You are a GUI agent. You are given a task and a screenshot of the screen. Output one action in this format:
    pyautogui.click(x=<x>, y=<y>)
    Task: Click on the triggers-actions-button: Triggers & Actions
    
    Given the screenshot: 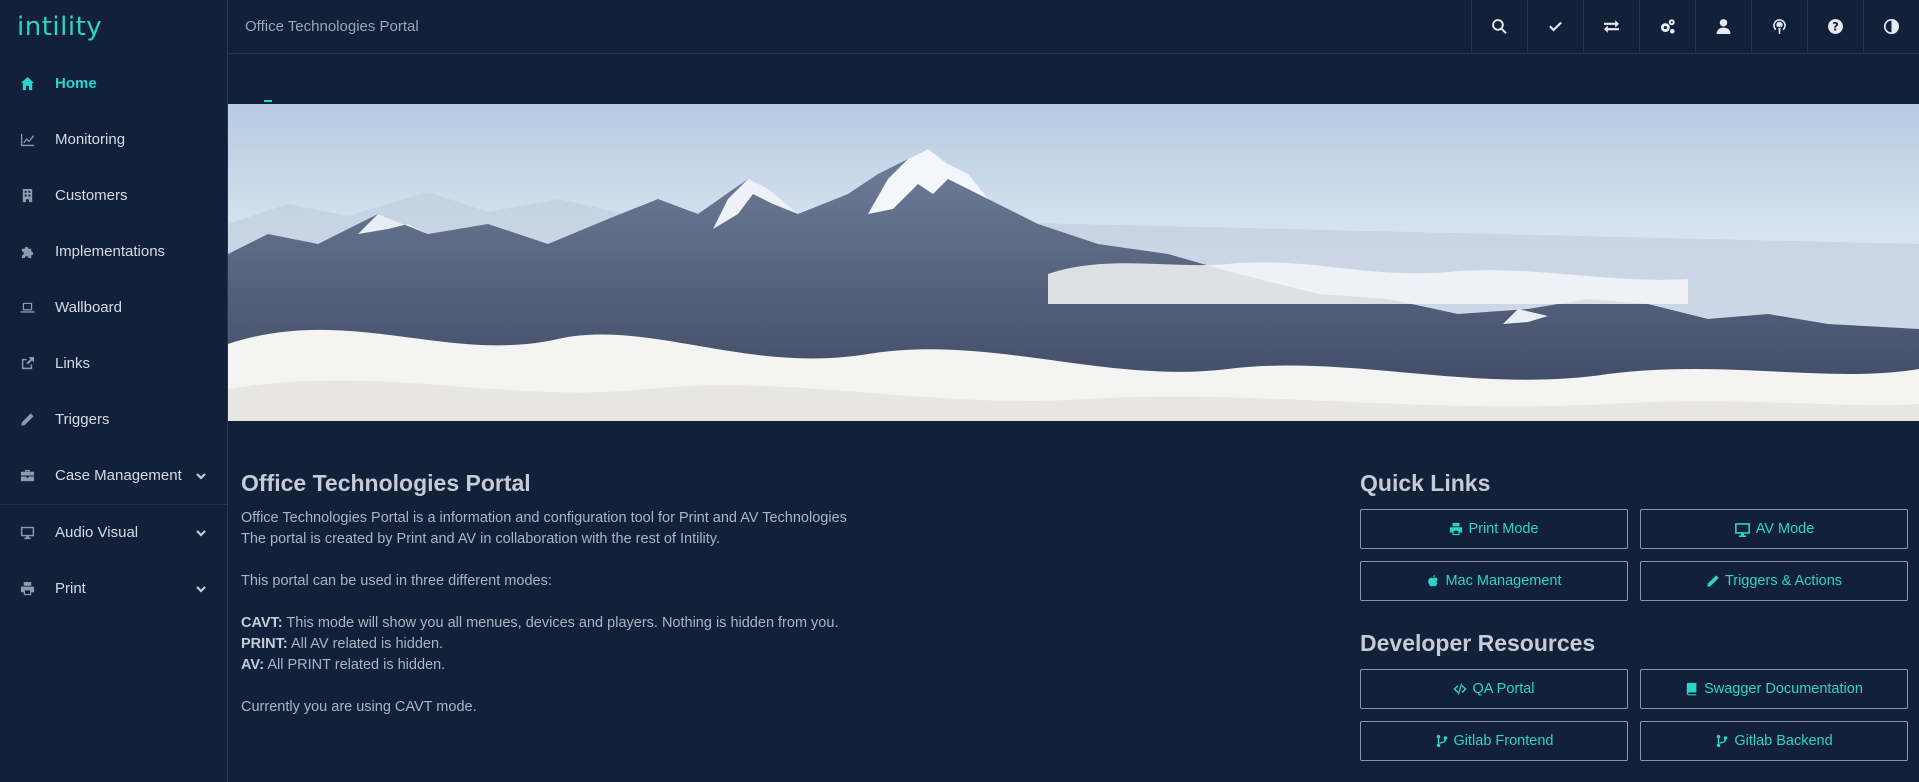 What is the action you would take?
    pyautogui.click(x=1774, y=581)
    